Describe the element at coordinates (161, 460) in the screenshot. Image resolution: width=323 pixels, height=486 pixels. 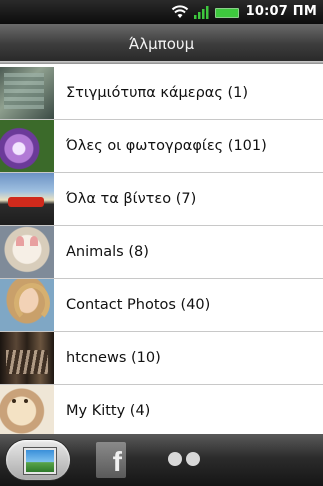
I see `bottom-tab-bar: f` at that location.